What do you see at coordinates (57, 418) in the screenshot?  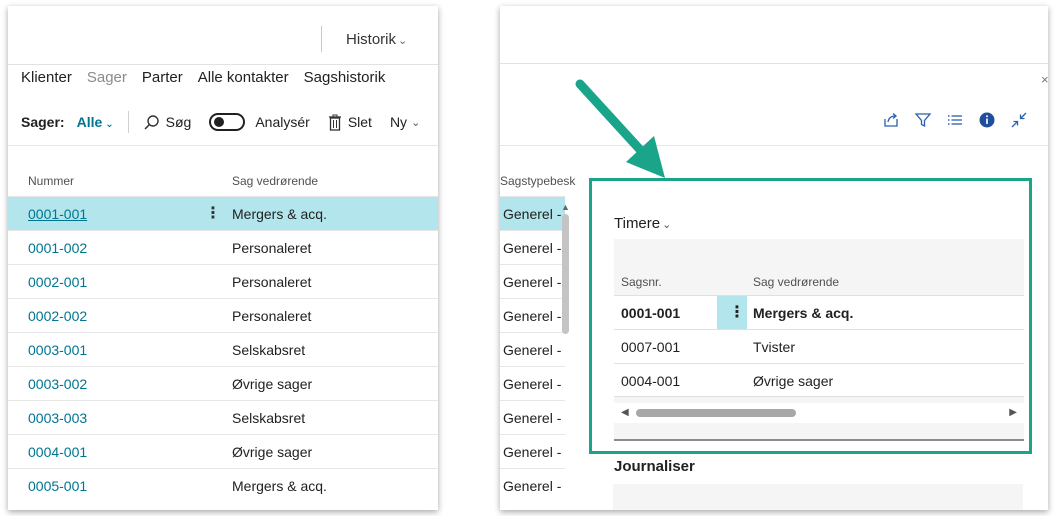 I see `case-number-link: 0003-003` at bounding box center [57, 418].